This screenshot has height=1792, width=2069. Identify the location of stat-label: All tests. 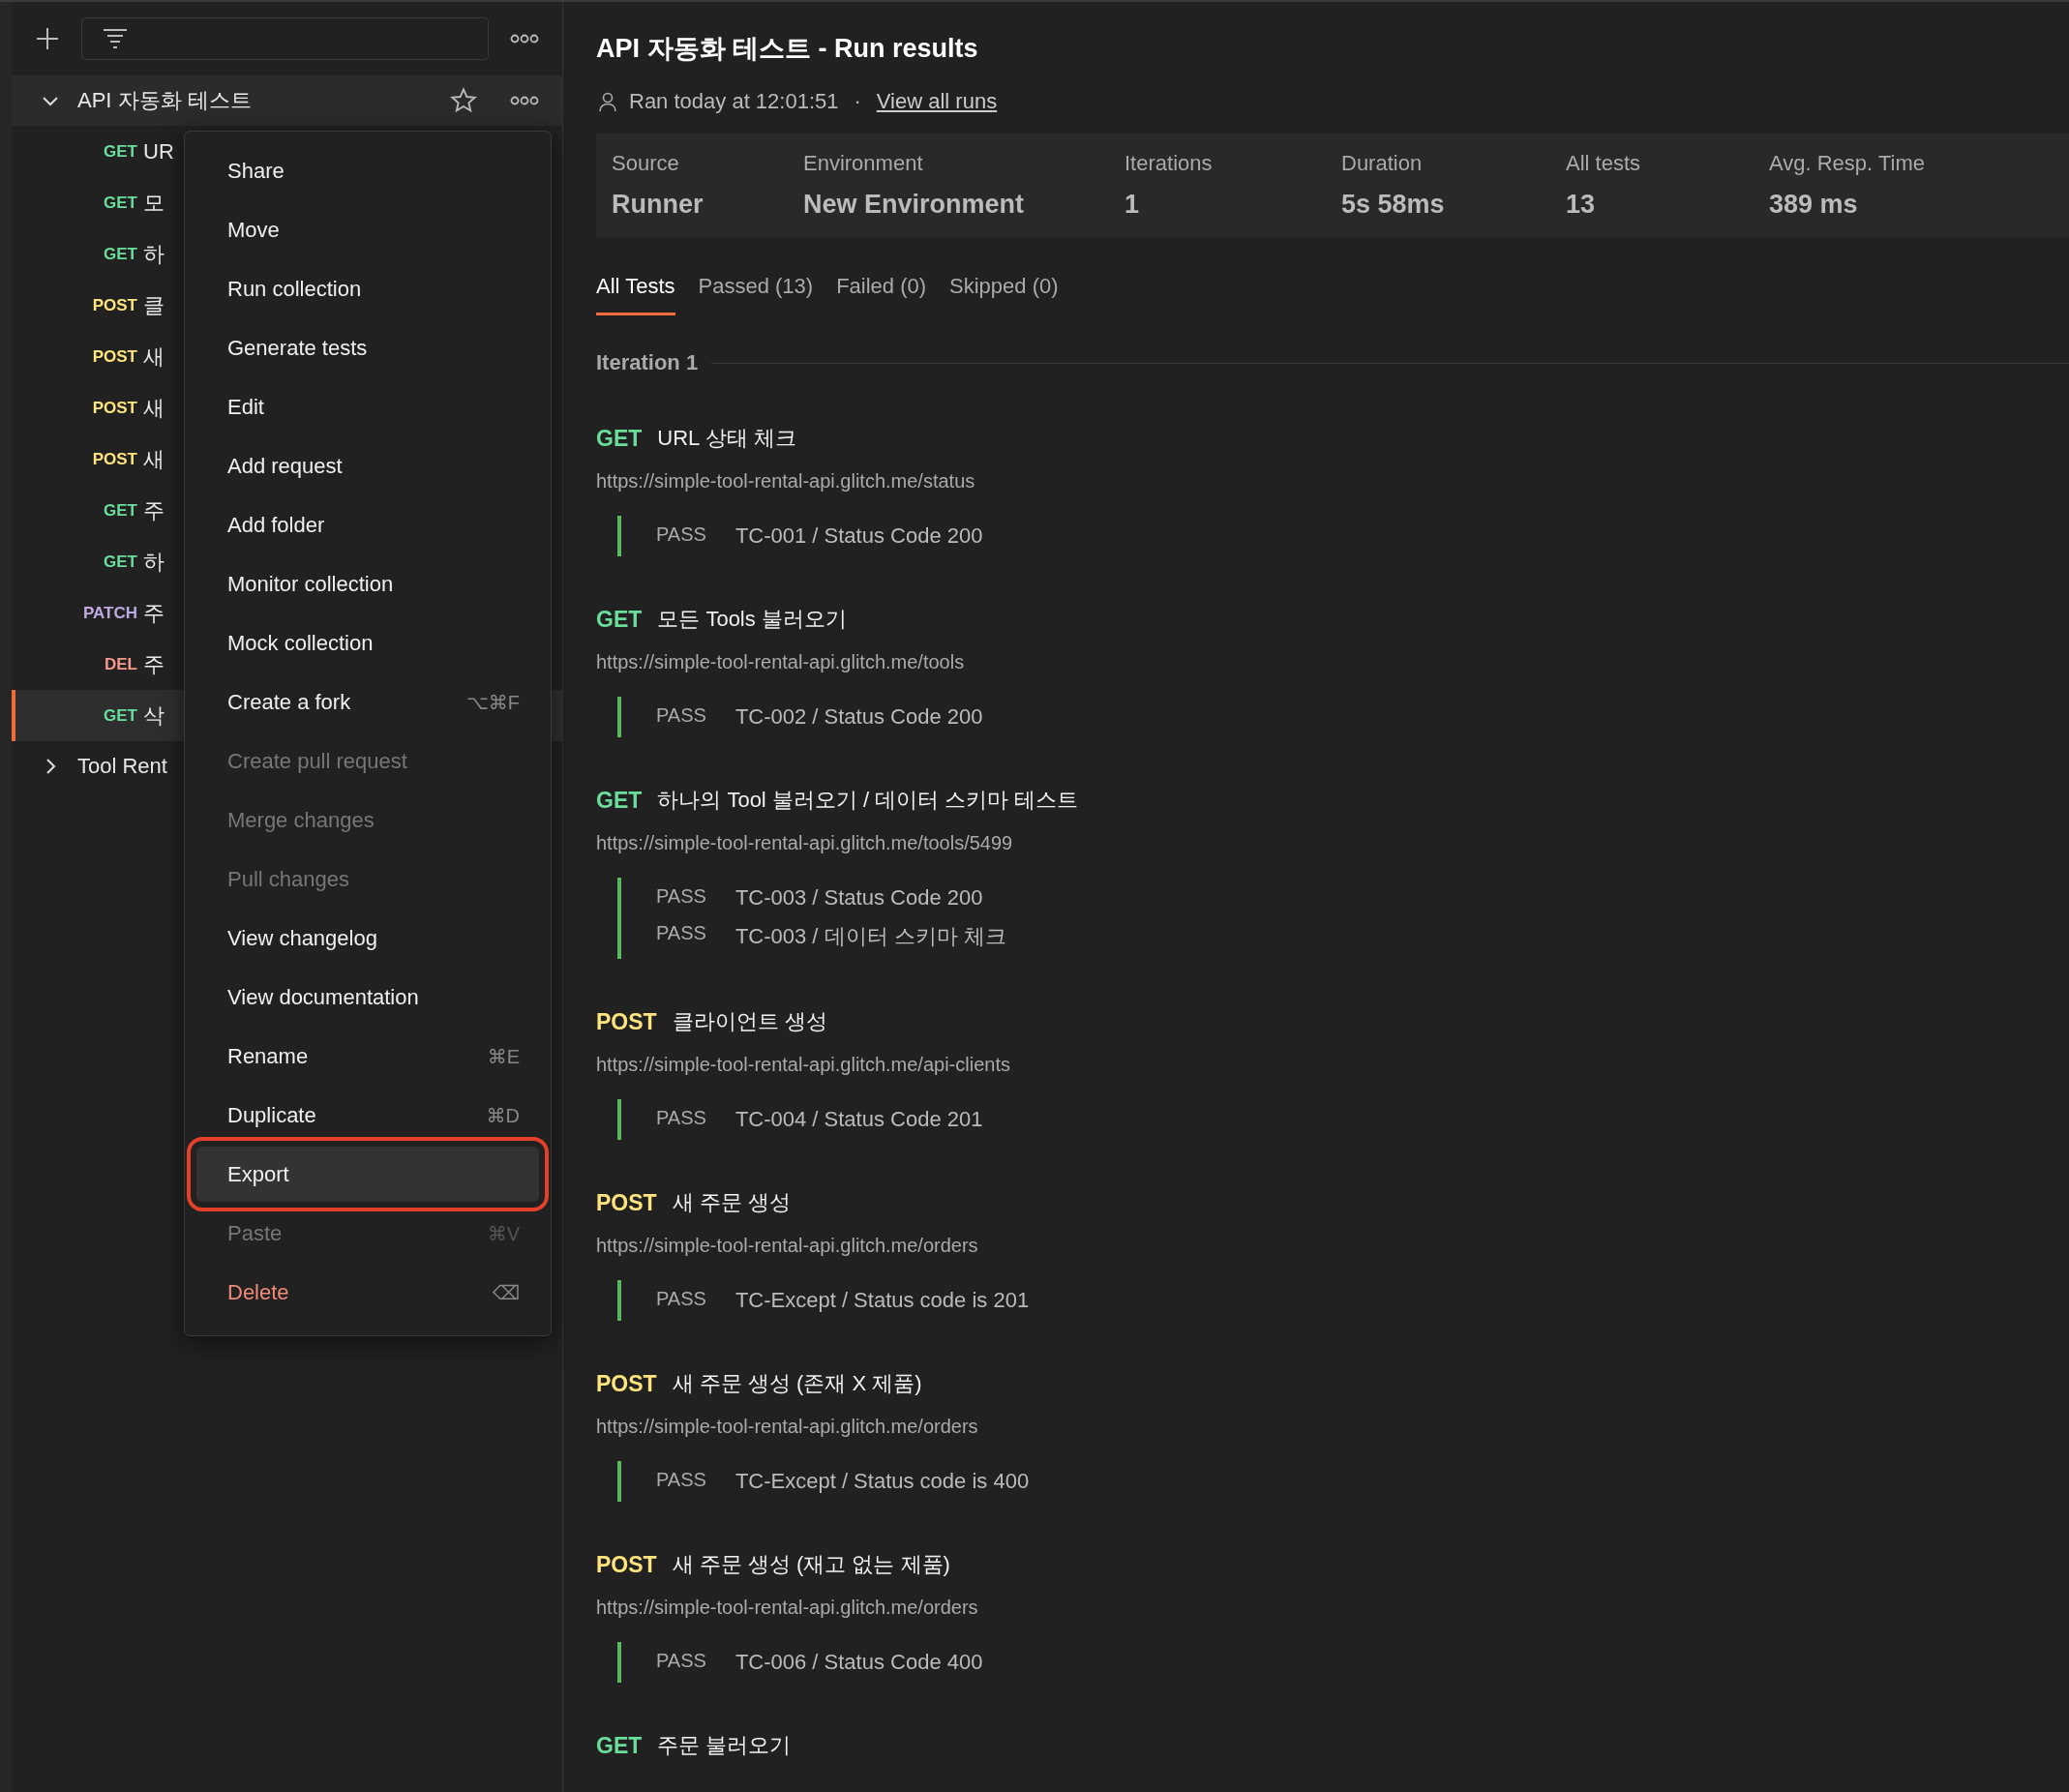
(1604, 163).